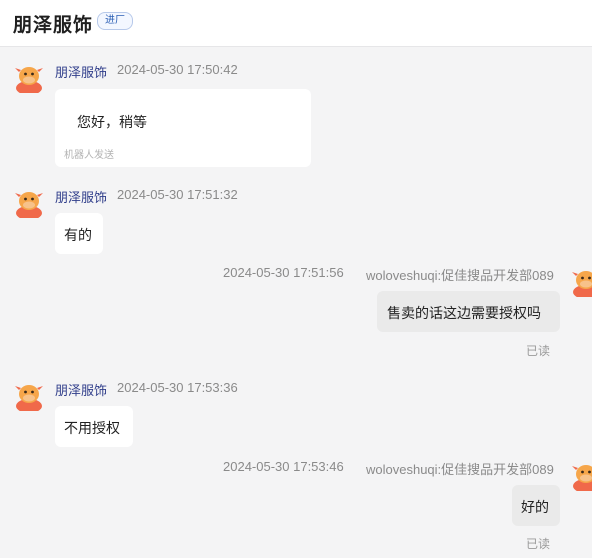 The width and height of the screenshot is (592, 558). I want to click on shop-badge: 进厂, so click(115, 21).